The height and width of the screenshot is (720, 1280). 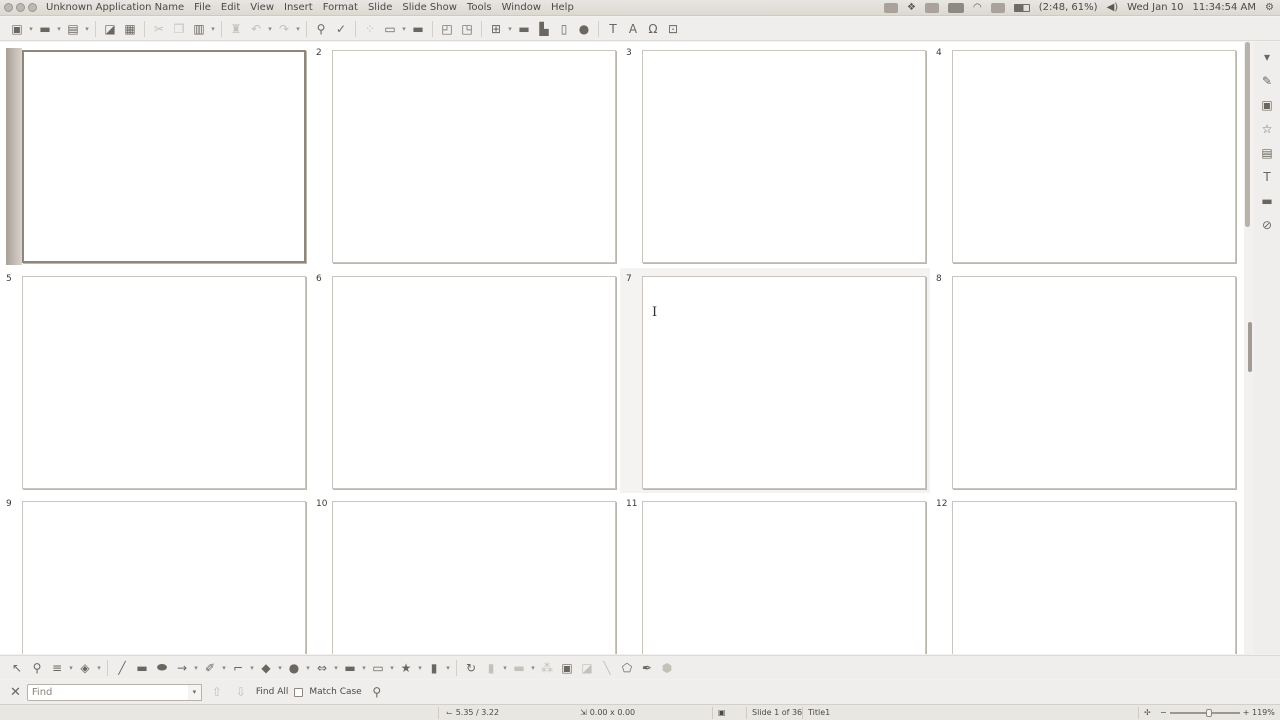 What do you see at coordinates (977, 7) in the screenshot?
I see `wifi-icon: ◠` at bounding box center [977, 7].